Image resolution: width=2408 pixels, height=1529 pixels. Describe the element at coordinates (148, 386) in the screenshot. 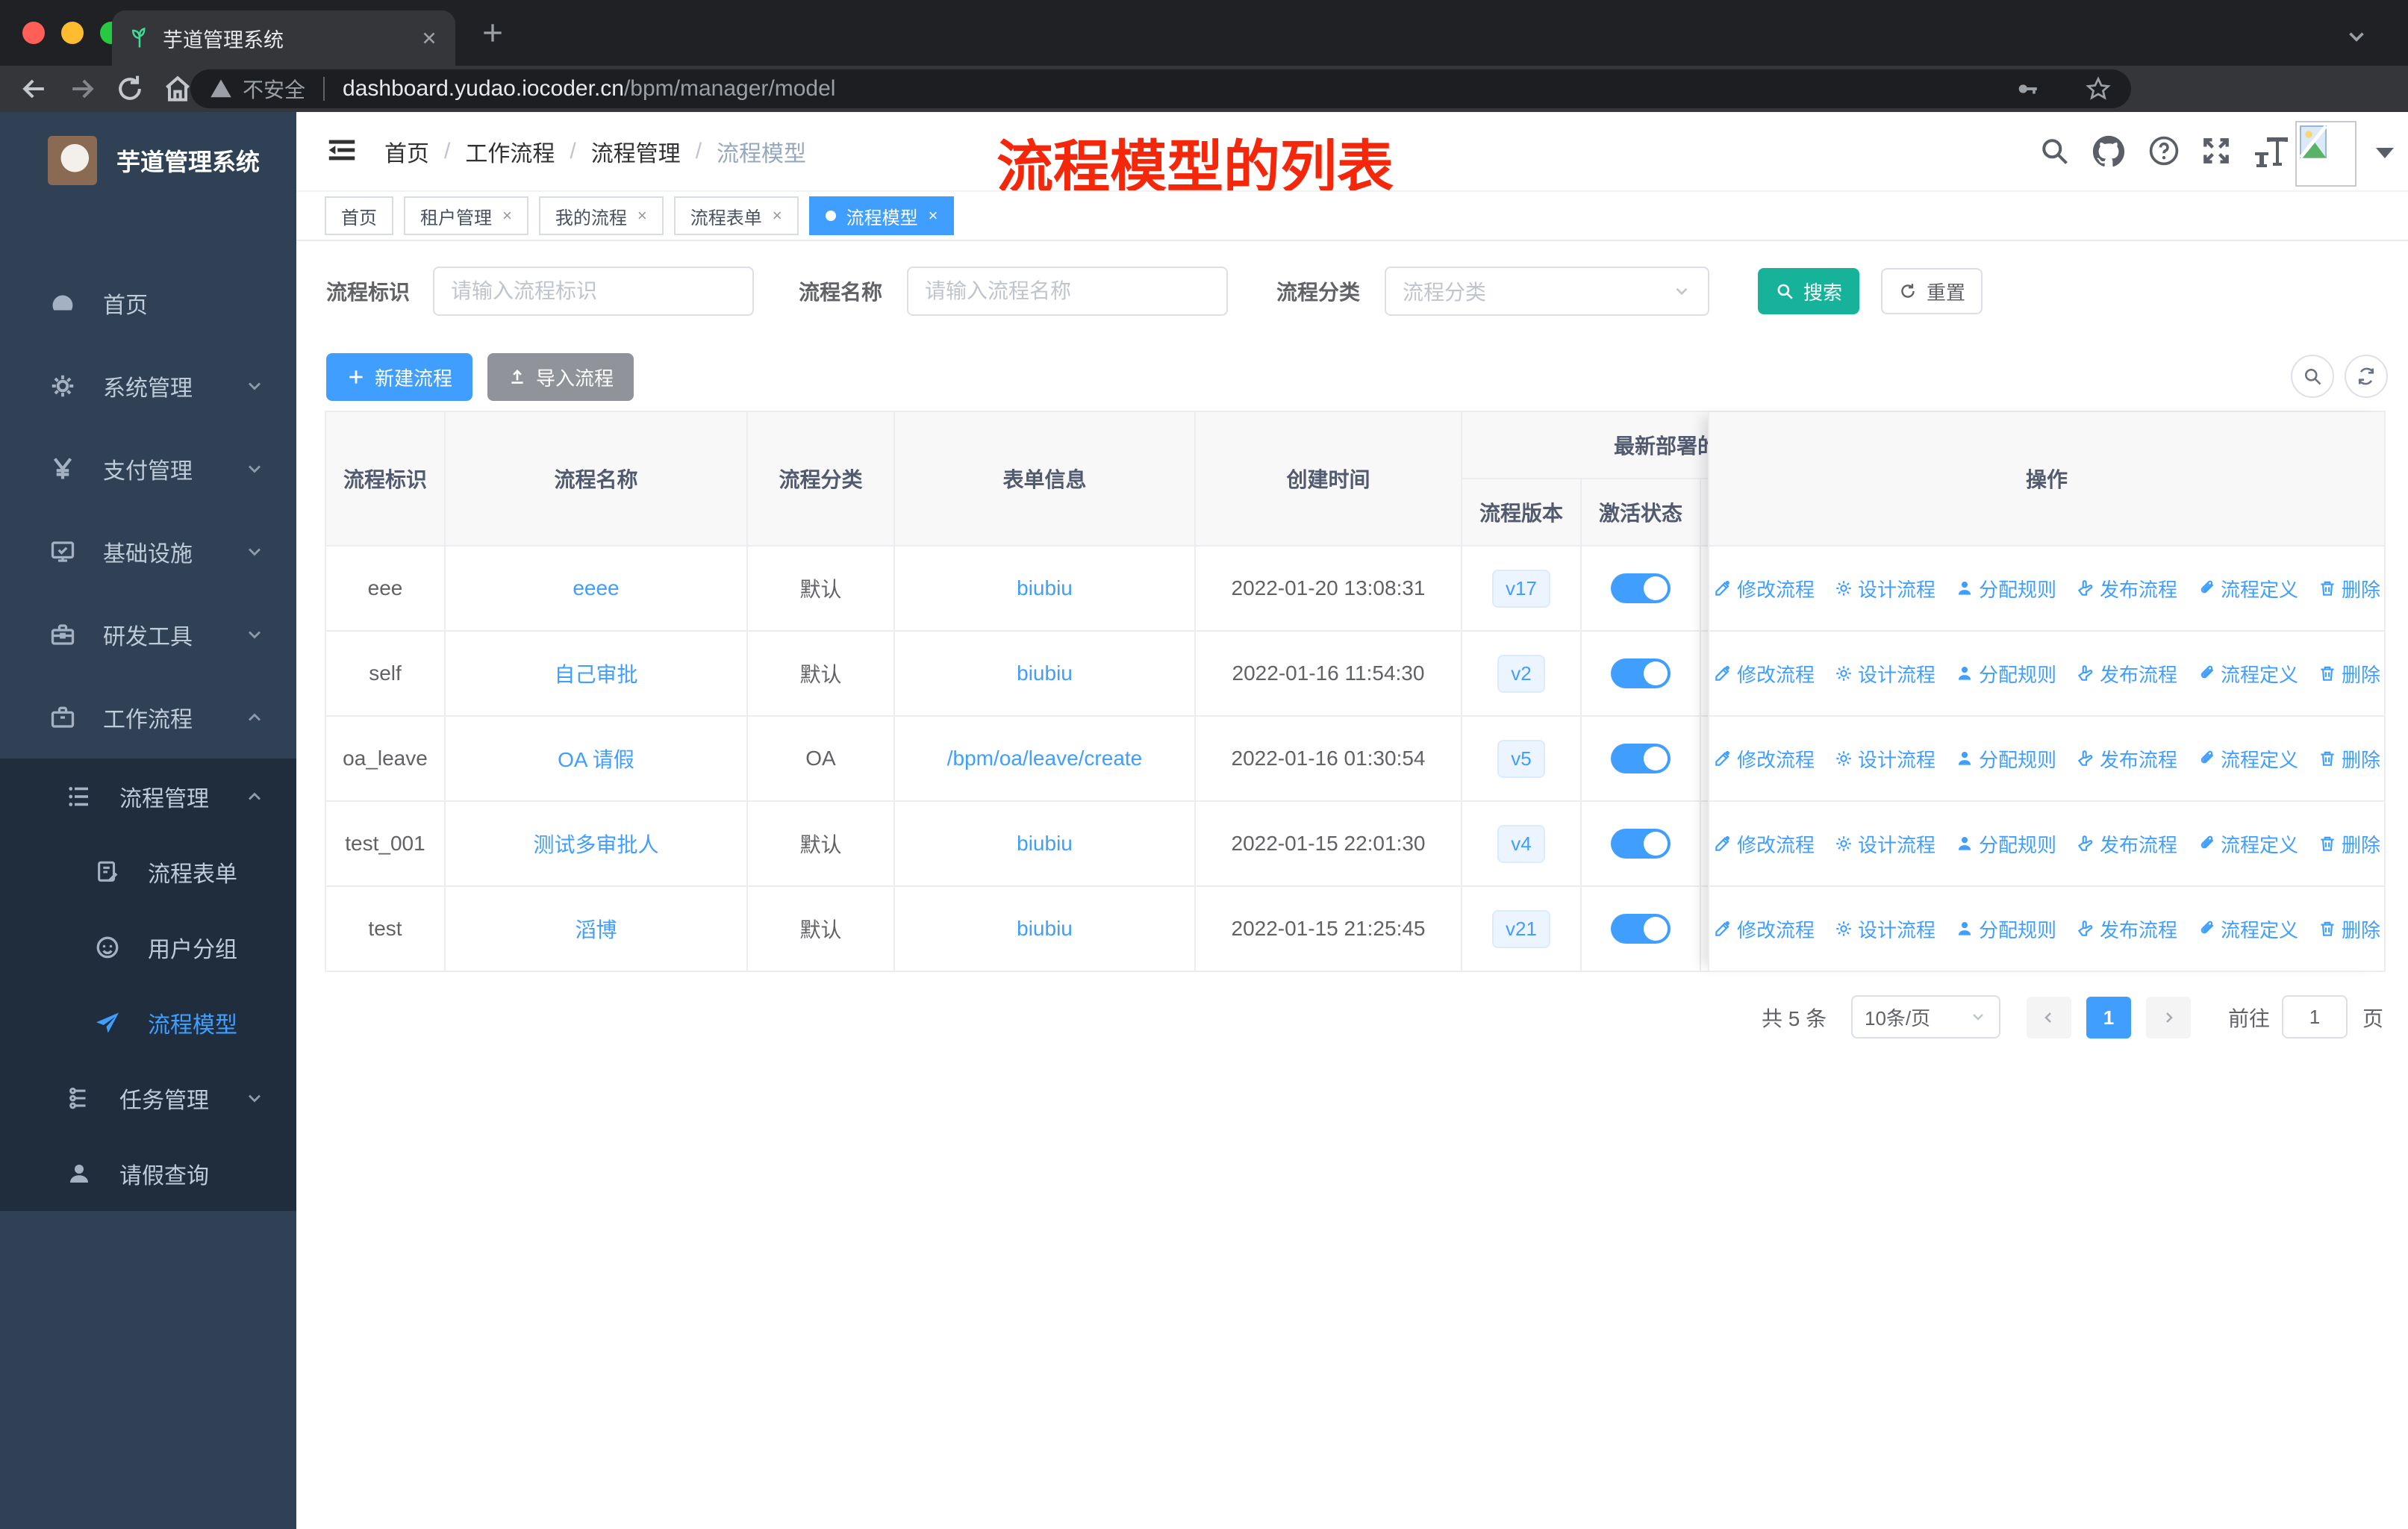

I see `sidebar-item-gear: 系统管理` at that location.